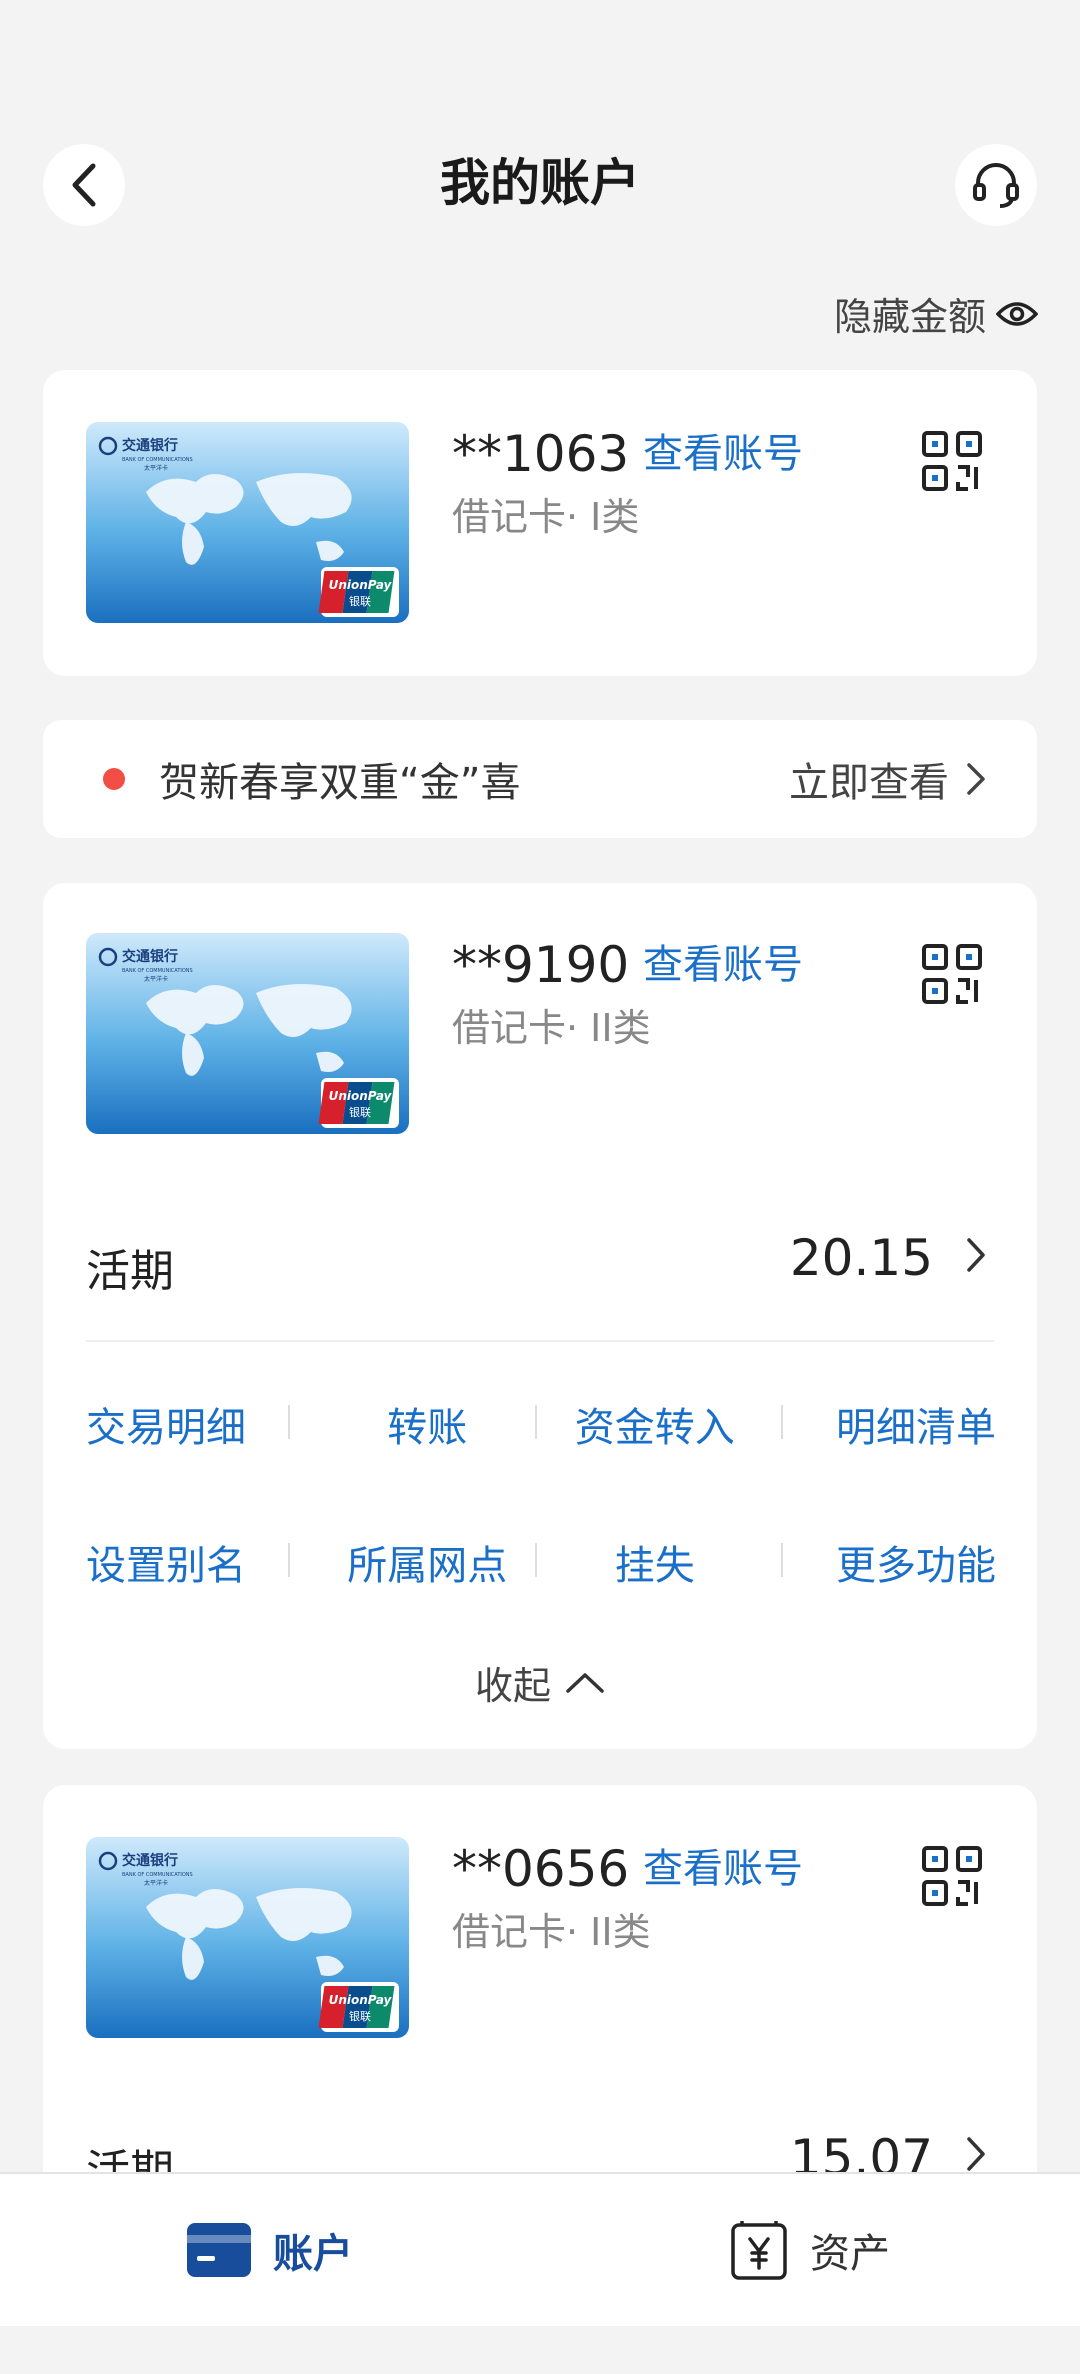 This screenshot has height=2374, width=1080. Describe the element at coordinates (540, 779) in the screenshot. I see `promo-banner: 贺新春享双重“金”喜 立即查看` at that location.